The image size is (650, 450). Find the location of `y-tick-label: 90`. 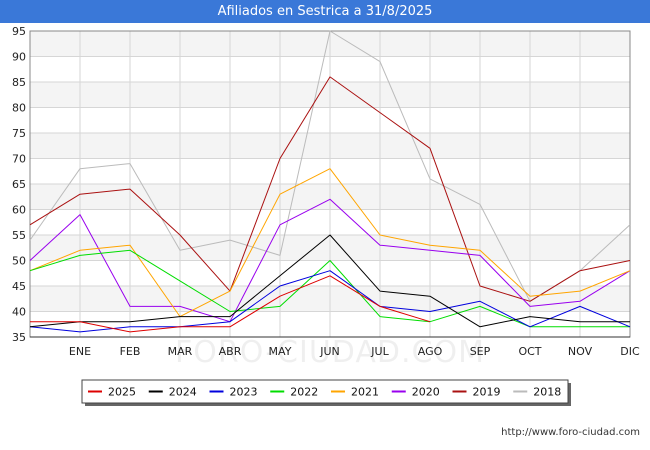

y-tick-label: 90 is located at coordinates (19, 57).